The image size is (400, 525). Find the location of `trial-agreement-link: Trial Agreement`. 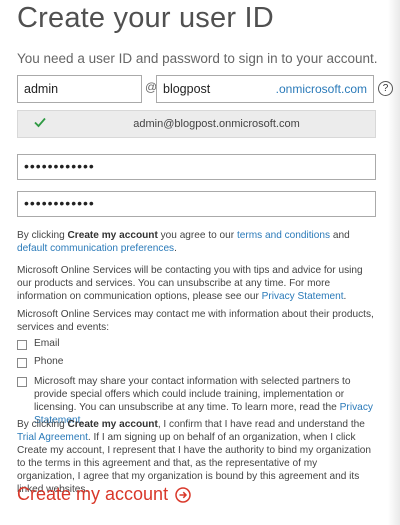

trial-agreement-link: Trial Agreement is located at coordinates (52, 437).